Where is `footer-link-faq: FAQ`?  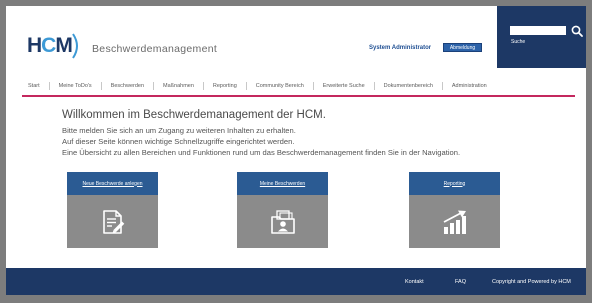 footer-link-faq: FAQ is located at coordinates (460, 282).